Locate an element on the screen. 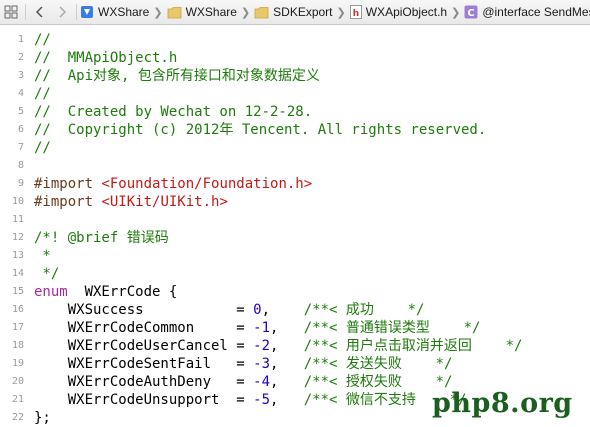 The width and height of the screenshot is (590, 427). code-token: -5 is located at coordinates (262, 400).